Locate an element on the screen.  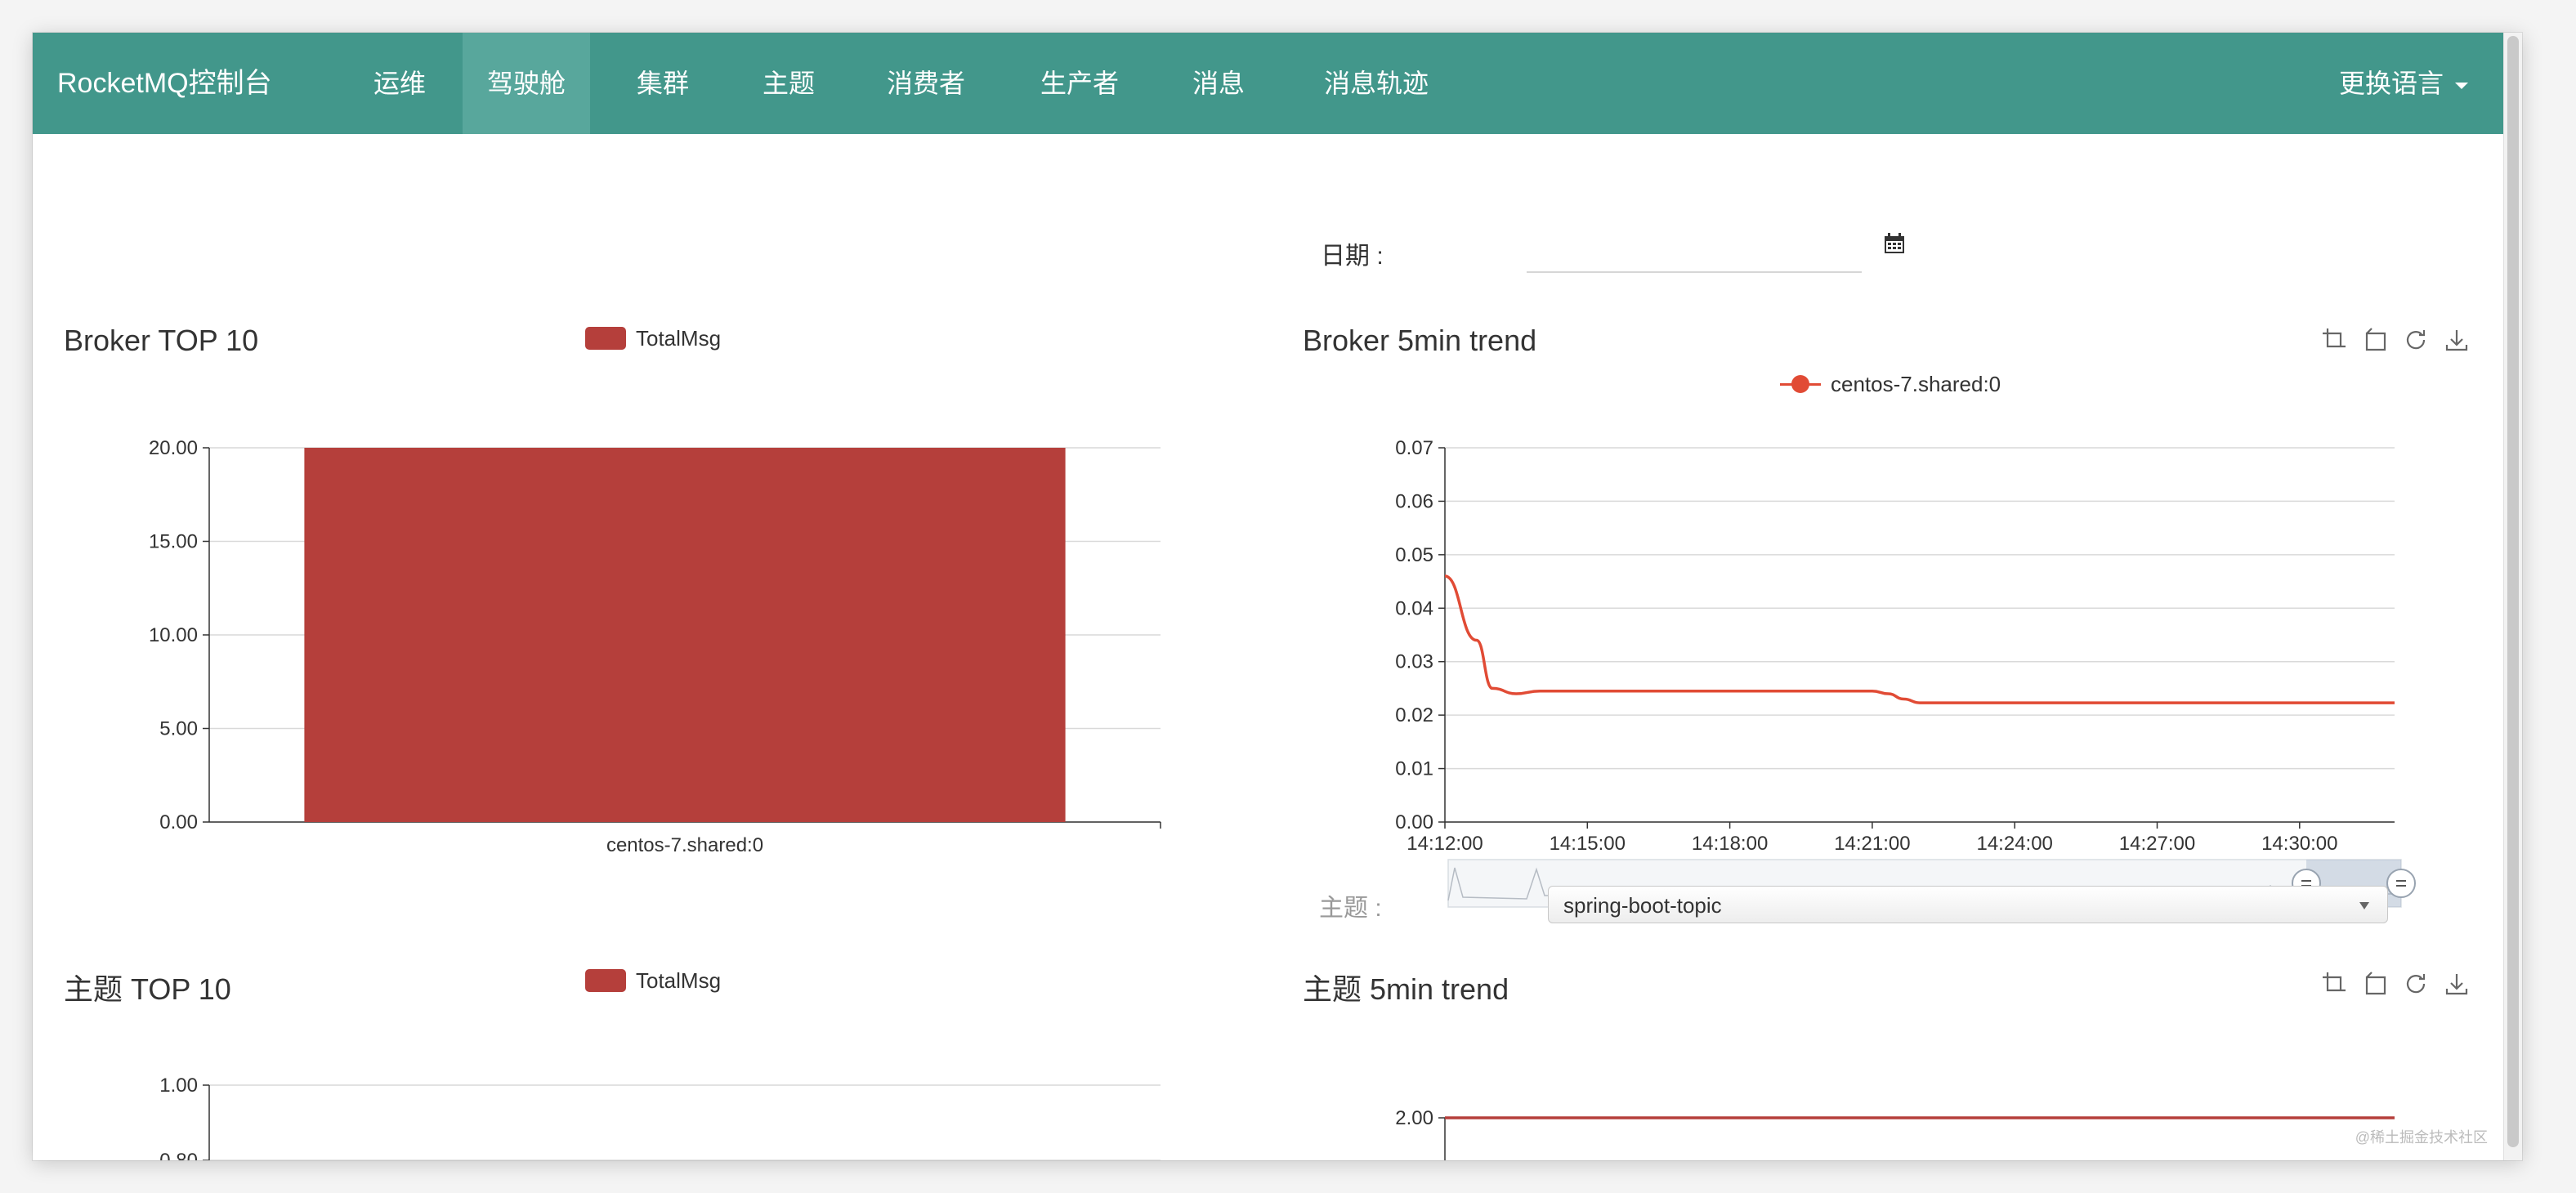
series-line is located at coordinates (1919, 639).